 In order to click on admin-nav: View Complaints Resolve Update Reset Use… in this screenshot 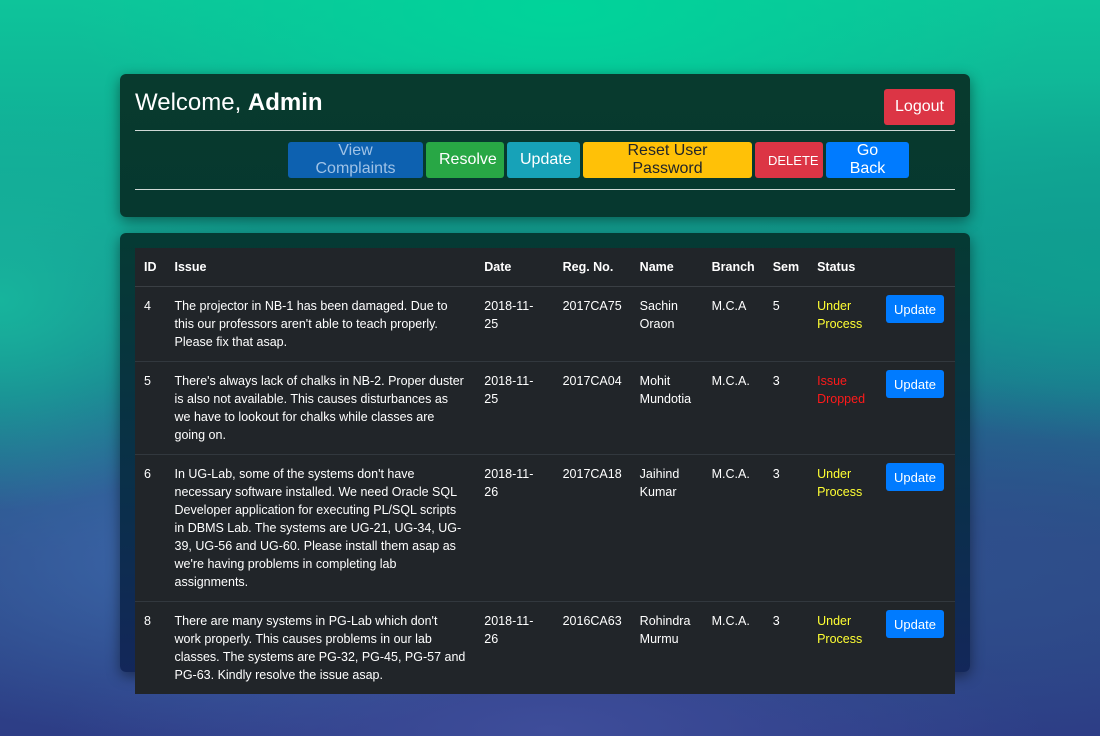, I will do `click(598, 160)`.